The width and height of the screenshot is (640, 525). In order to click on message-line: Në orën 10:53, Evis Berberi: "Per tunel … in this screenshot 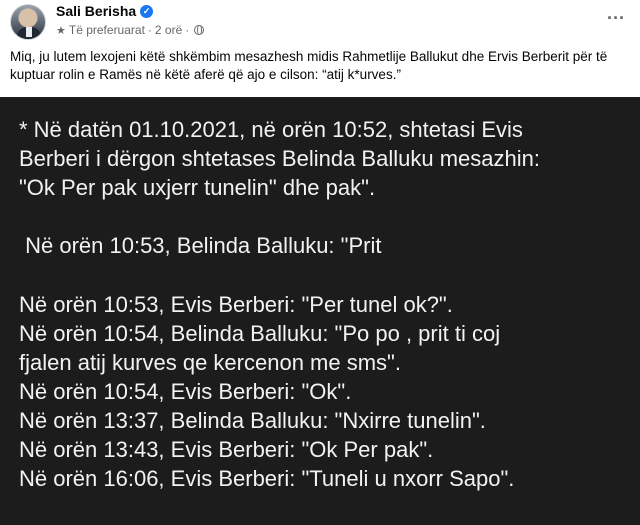, I will do `click(236, 304)`.